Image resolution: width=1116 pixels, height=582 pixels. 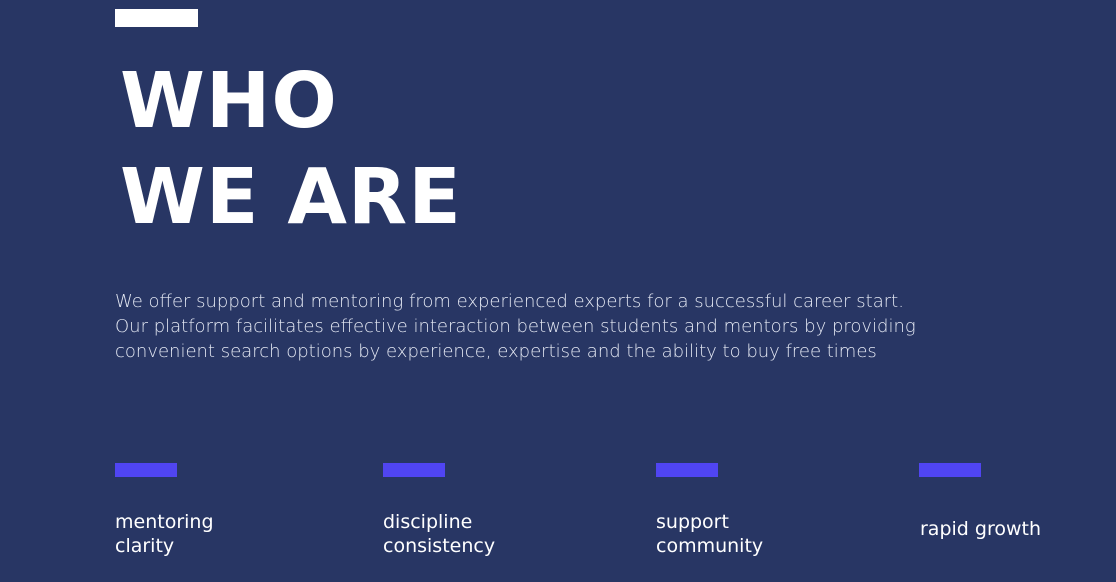 I want to click on value-item-support: support community, so click(x=709, y=510).